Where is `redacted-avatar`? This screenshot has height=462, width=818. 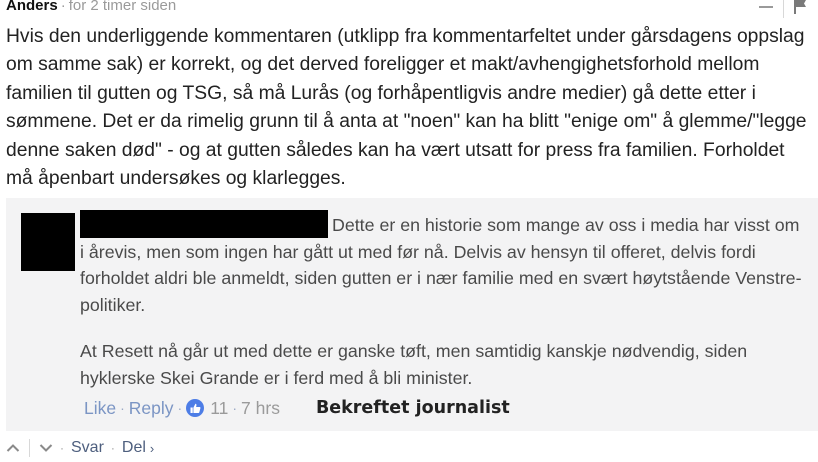 redacted-avatar is located at coordinates (48, 242).